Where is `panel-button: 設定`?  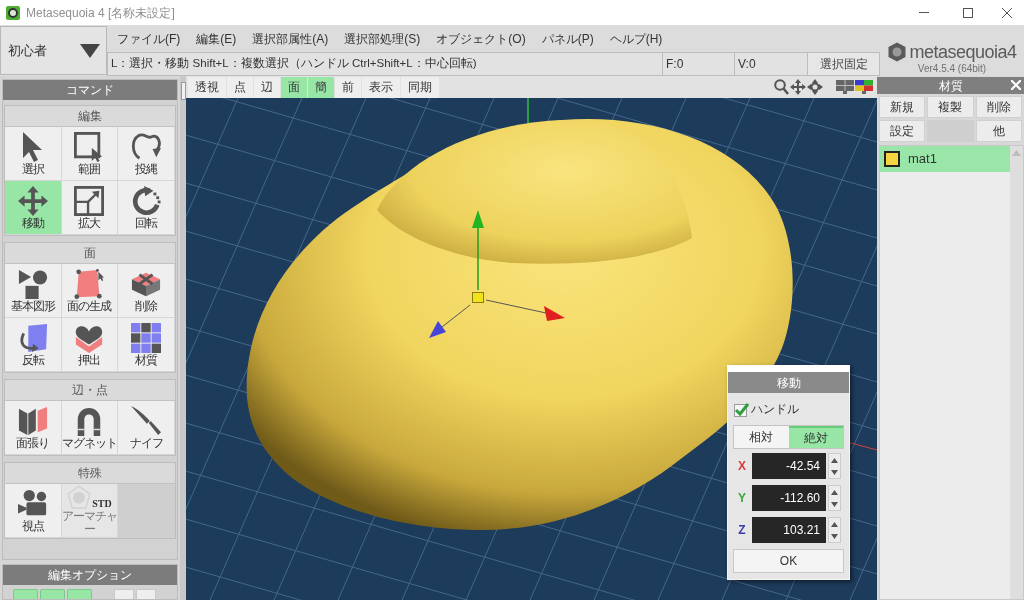
panel-button: 設定 is located at coordinates (902, 131).